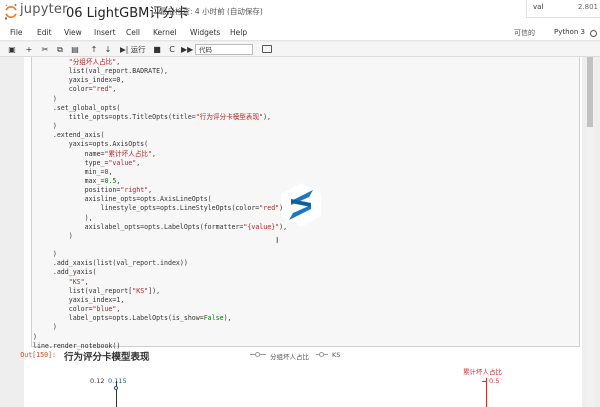 Image resolution: width=600 pixels, height=407 pixels. Describe the element at coordinates (79, 299) in the screenshot. I see `code-token: yaxis_index=1,` at that location.